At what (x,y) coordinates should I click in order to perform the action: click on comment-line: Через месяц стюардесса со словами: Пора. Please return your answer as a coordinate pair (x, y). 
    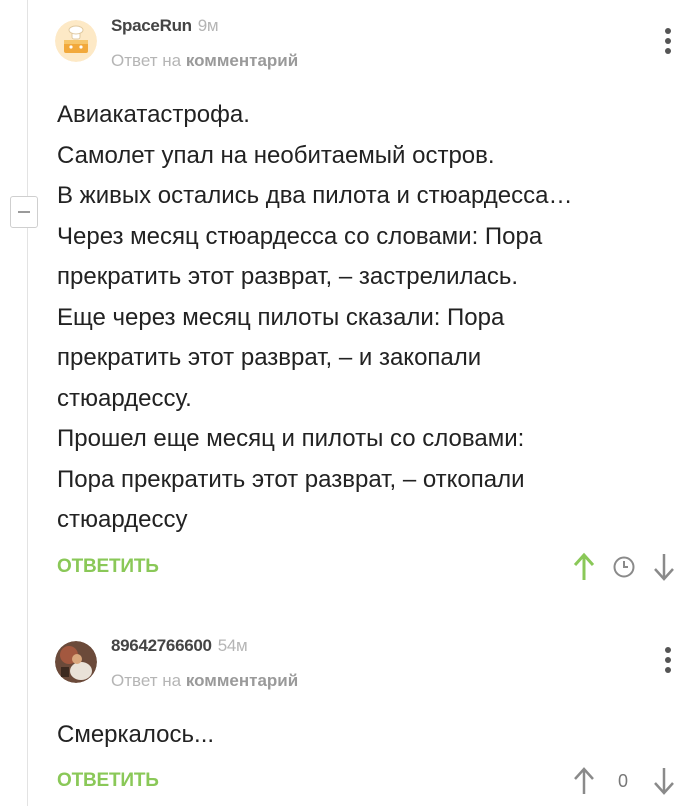
    Looking at the image, I should click on (300, 236).